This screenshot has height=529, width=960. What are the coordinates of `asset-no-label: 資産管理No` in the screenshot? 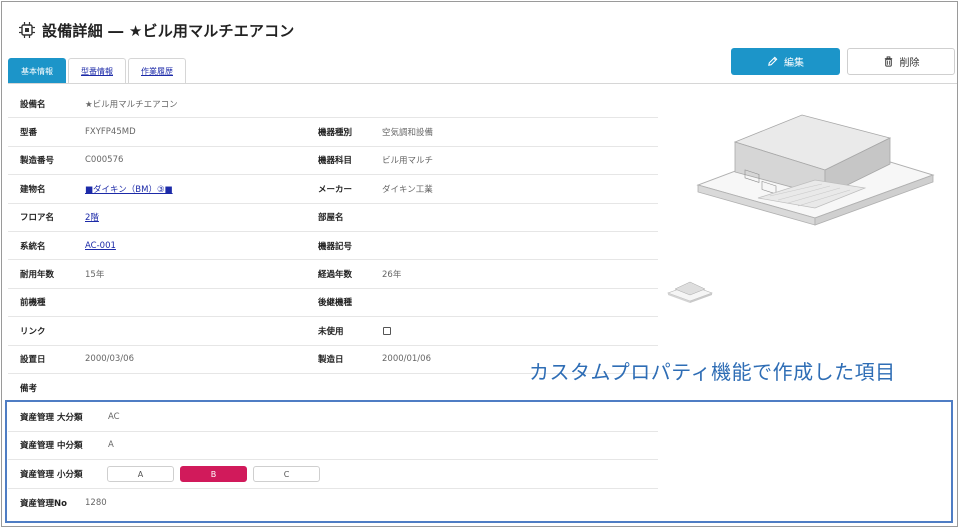 It's located at (43, 503).